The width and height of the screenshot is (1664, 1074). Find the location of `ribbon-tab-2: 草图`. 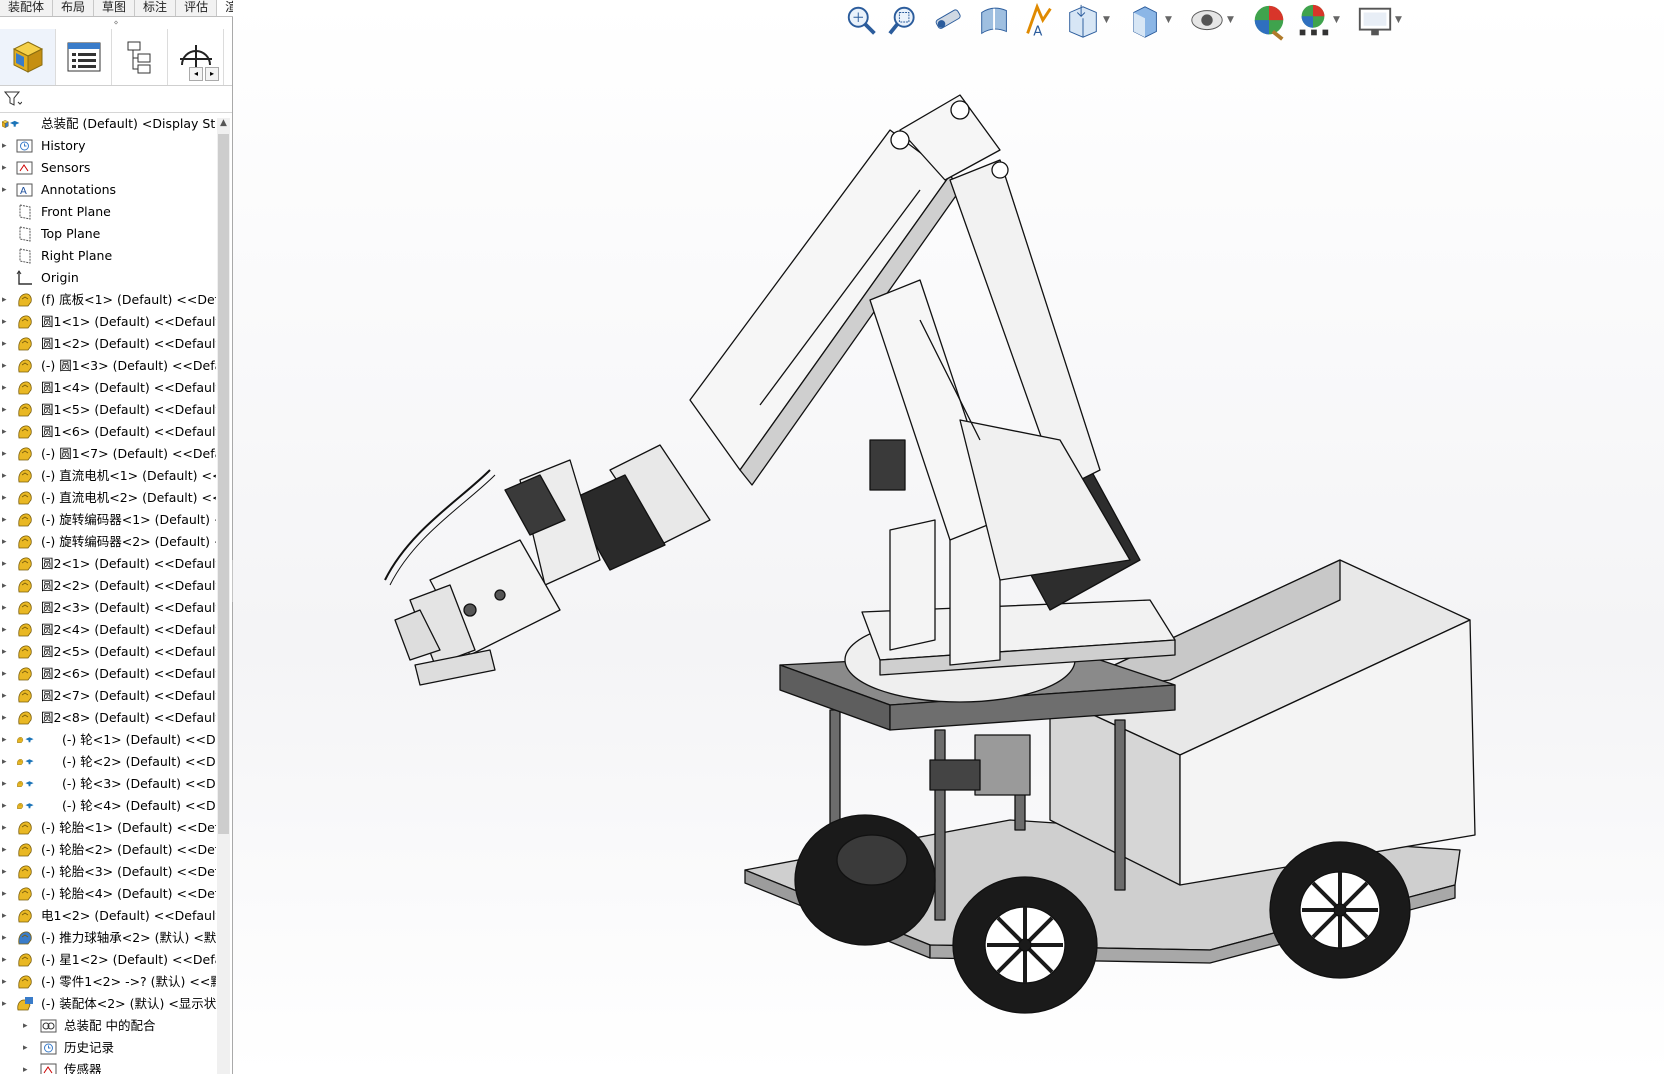

ribbon-tab-2: 草图 is located at coordinates (115, 8).